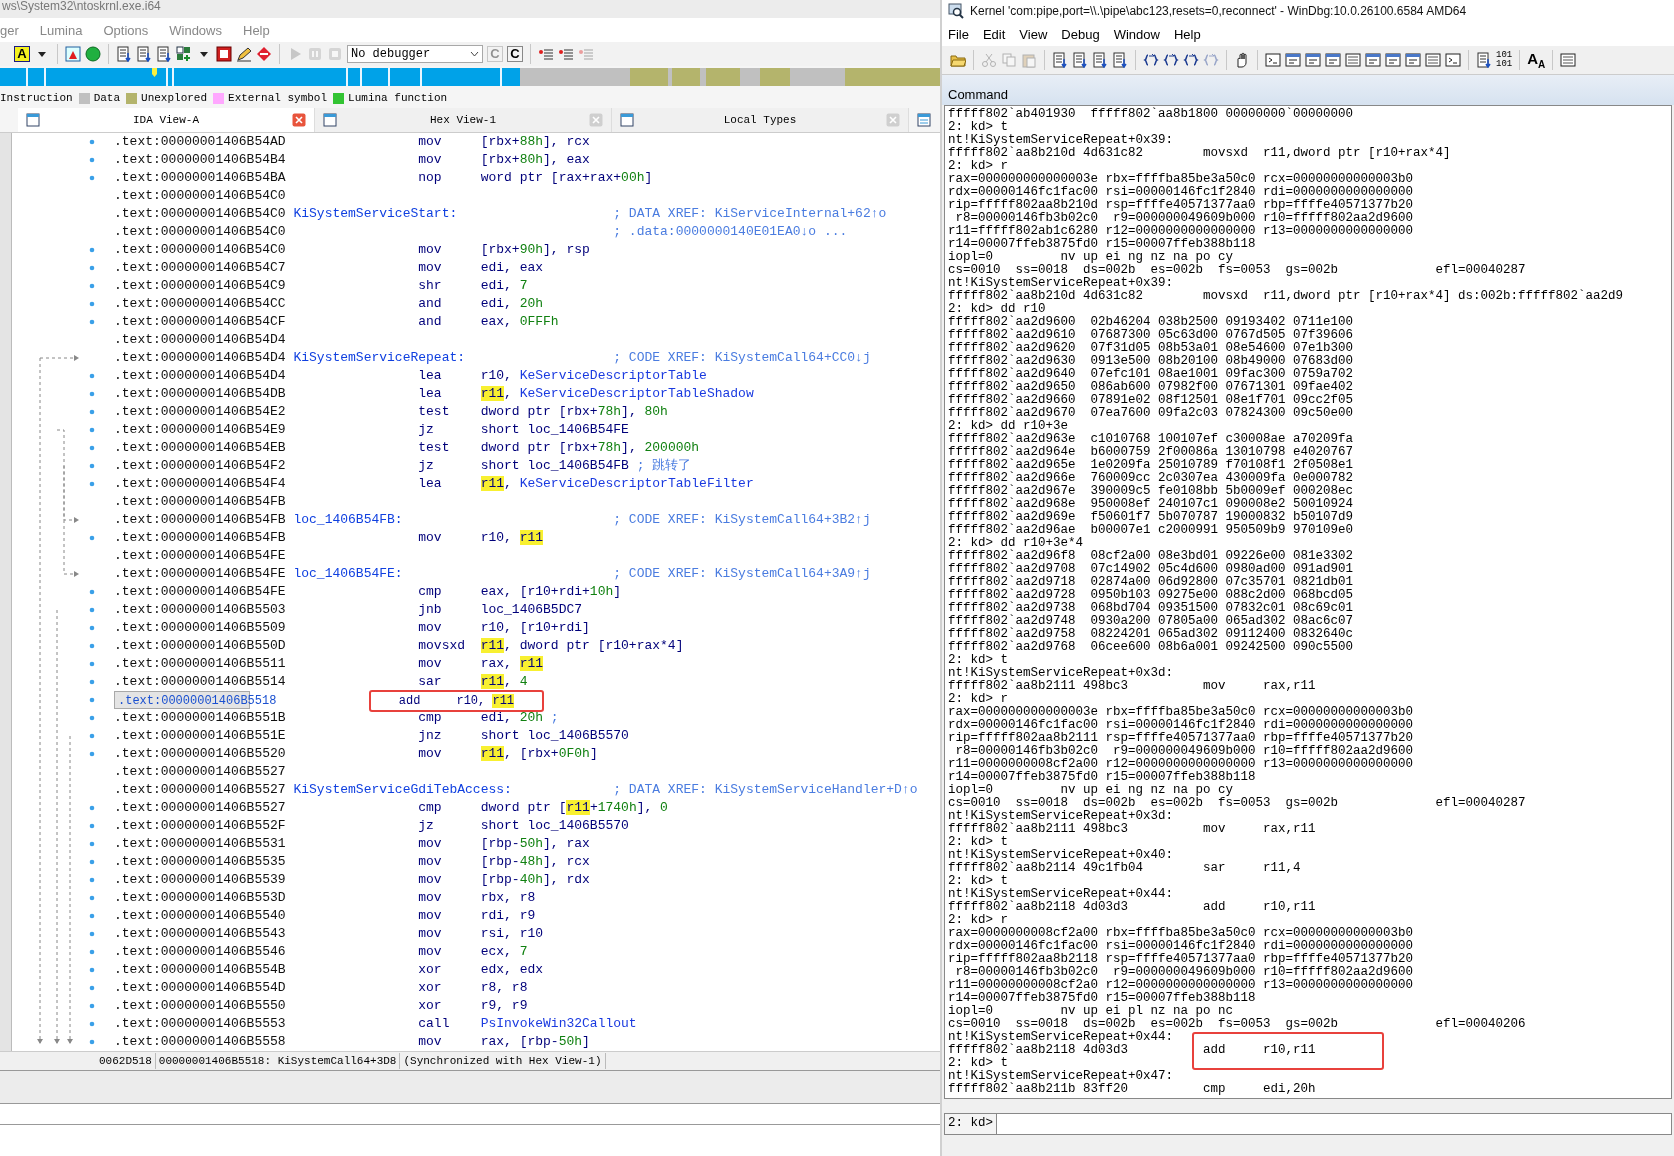 The image size is (1674, 1156). Describe the element at coordinates (453, 574) in the screenshot. I see `code-label: loc_1406B54FE:` at that location.